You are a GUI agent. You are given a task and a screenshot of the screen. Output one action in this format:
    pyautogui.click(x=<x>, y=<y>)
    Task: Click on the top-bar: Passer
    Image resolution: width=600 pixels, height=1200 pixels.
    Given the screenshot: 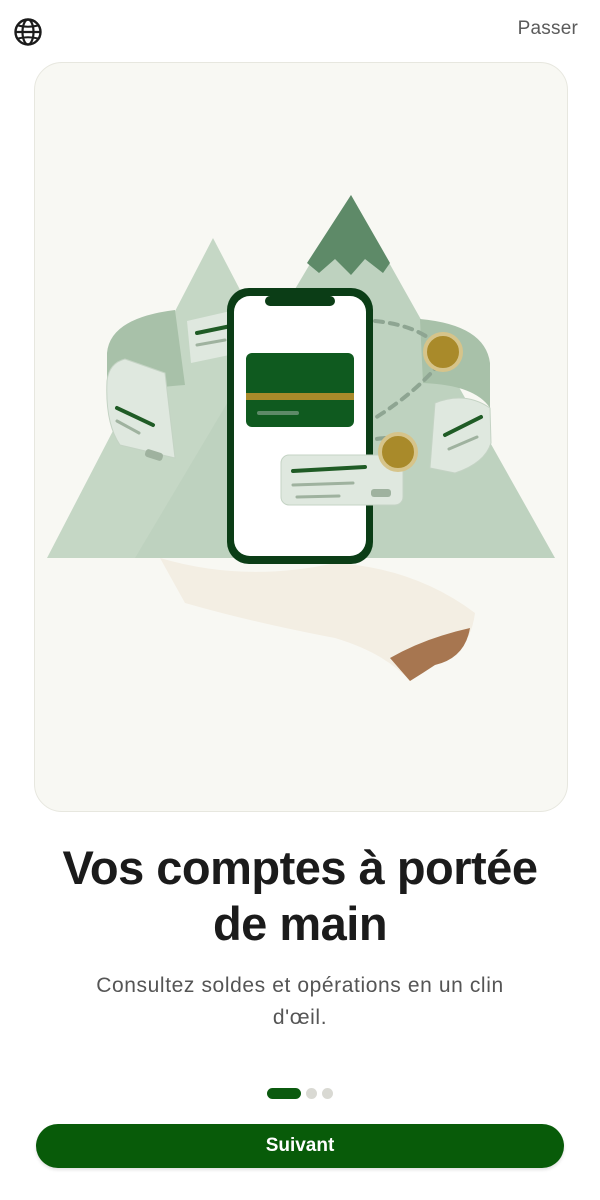 What is the action you would take?
    pyautogui.click(x=300, y=31)
    